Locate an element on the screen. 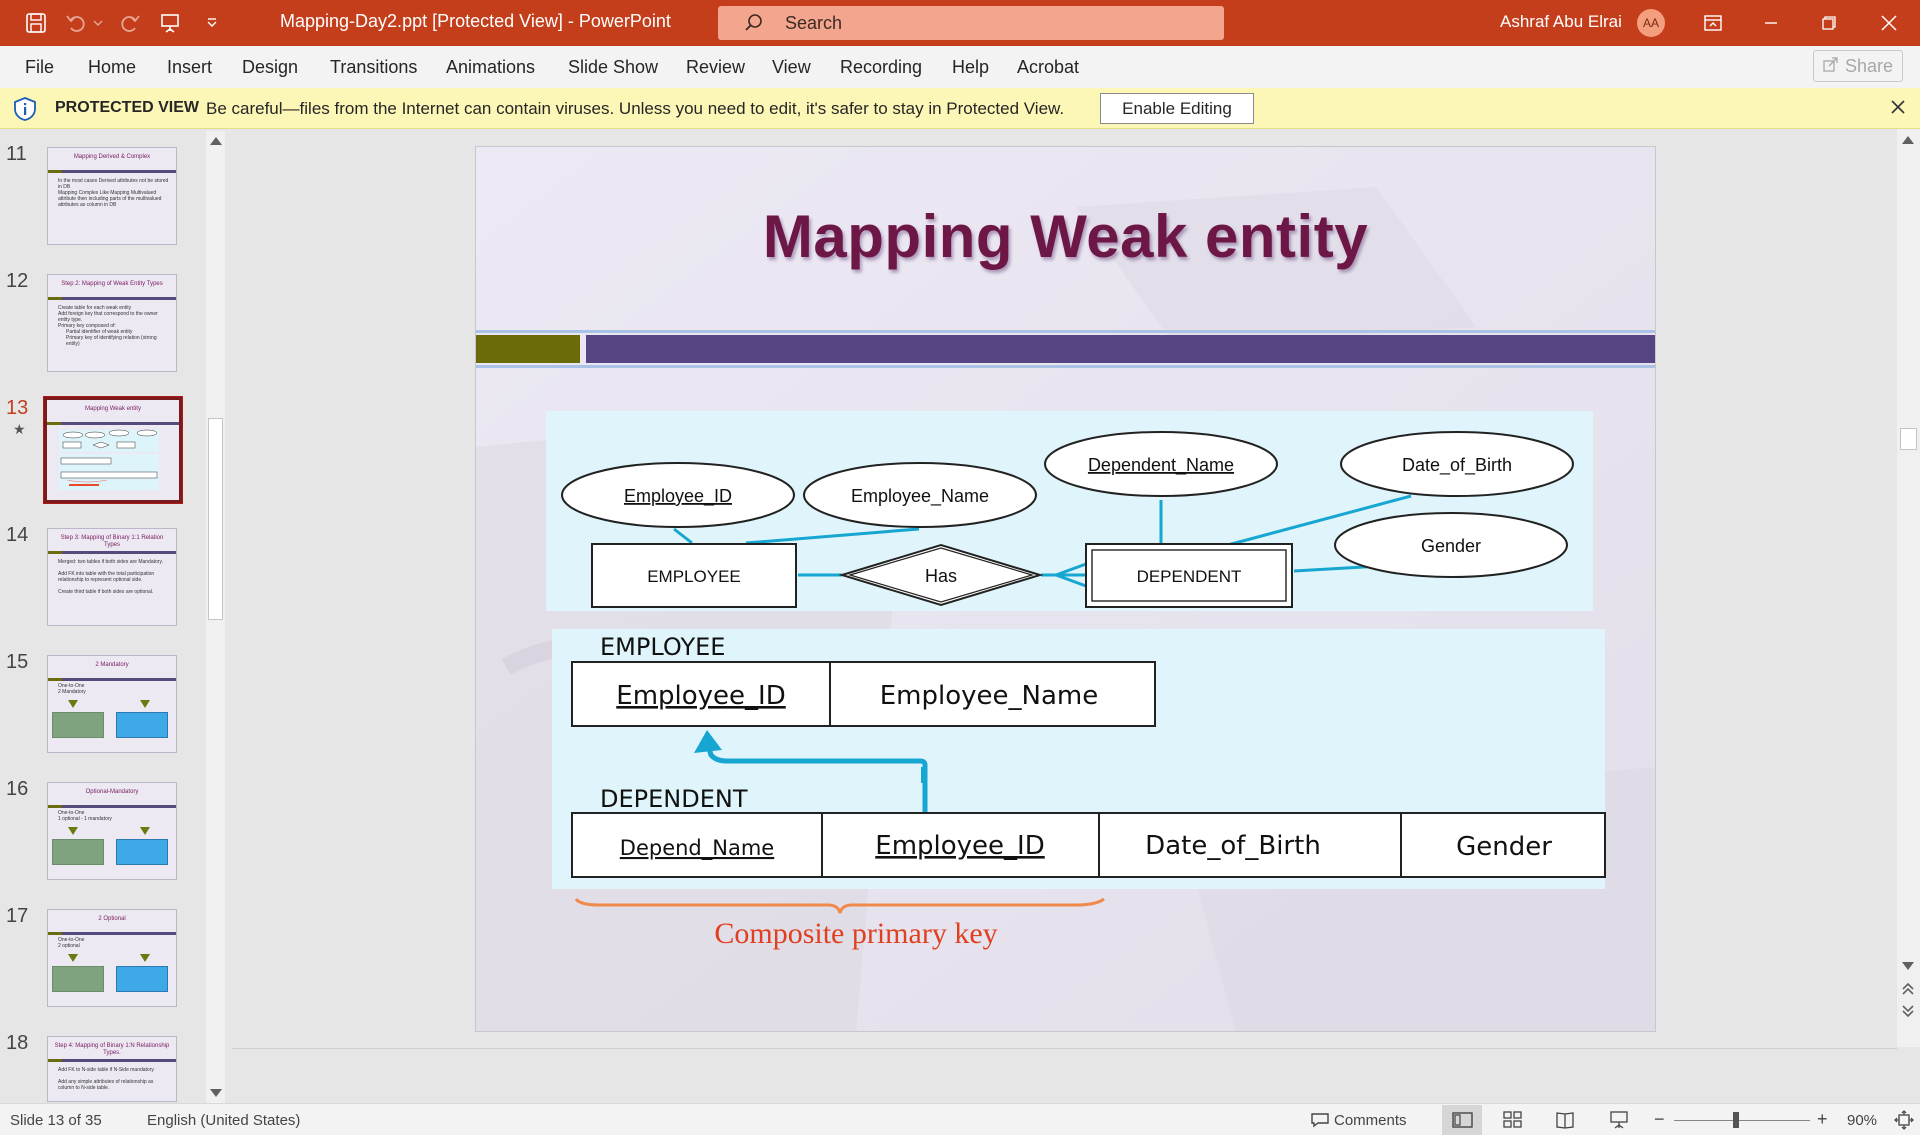 This screenshot has height=1135, width=1920. tab-transitions: Transitions is located at coordinates (373, 67).